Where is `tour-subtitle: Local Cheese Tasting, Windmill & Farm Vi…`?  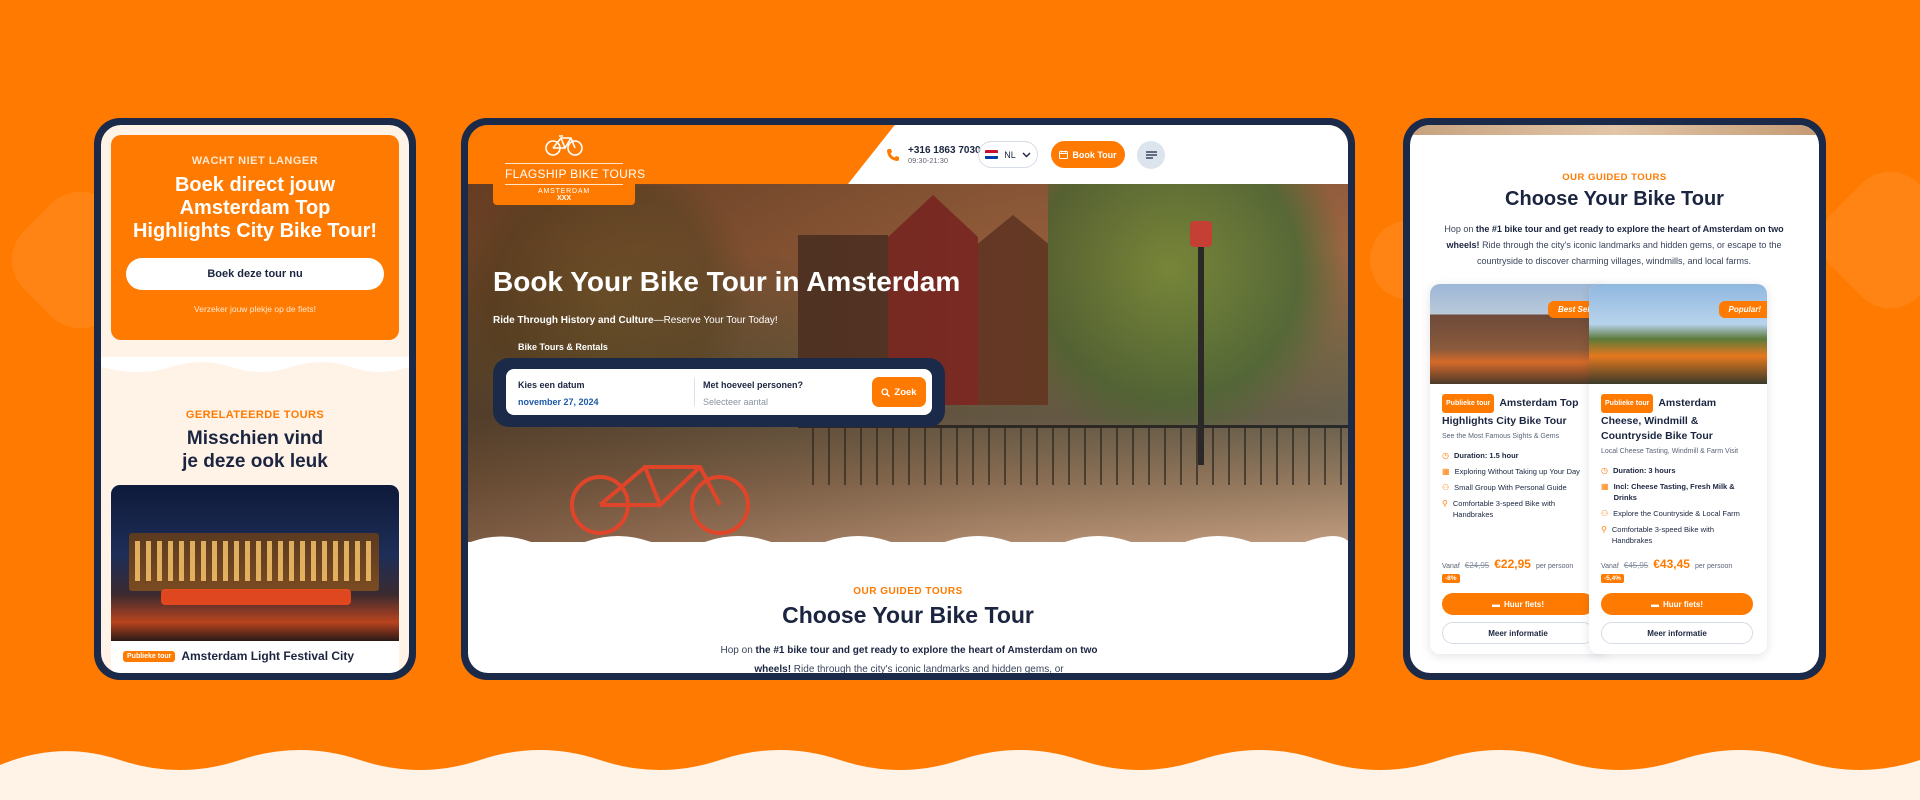
tour-subtitle: Local Cheese Tasting, Windmill & Farm Vi… is located at coordinates (1670, 451).